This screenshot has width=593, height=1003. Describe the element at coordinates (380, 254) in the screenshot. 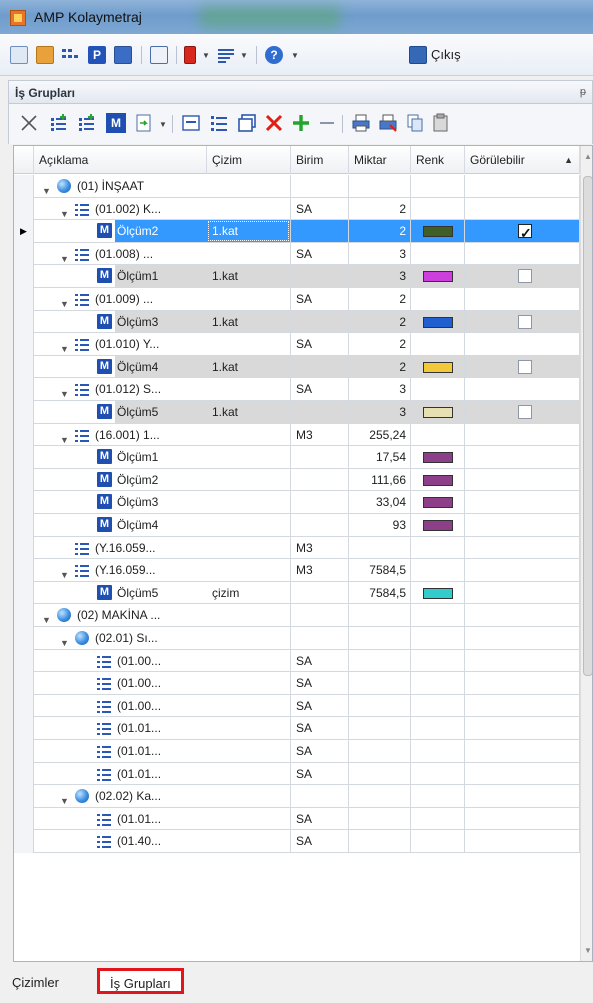

I see `cell-miktar: 3` at that location.